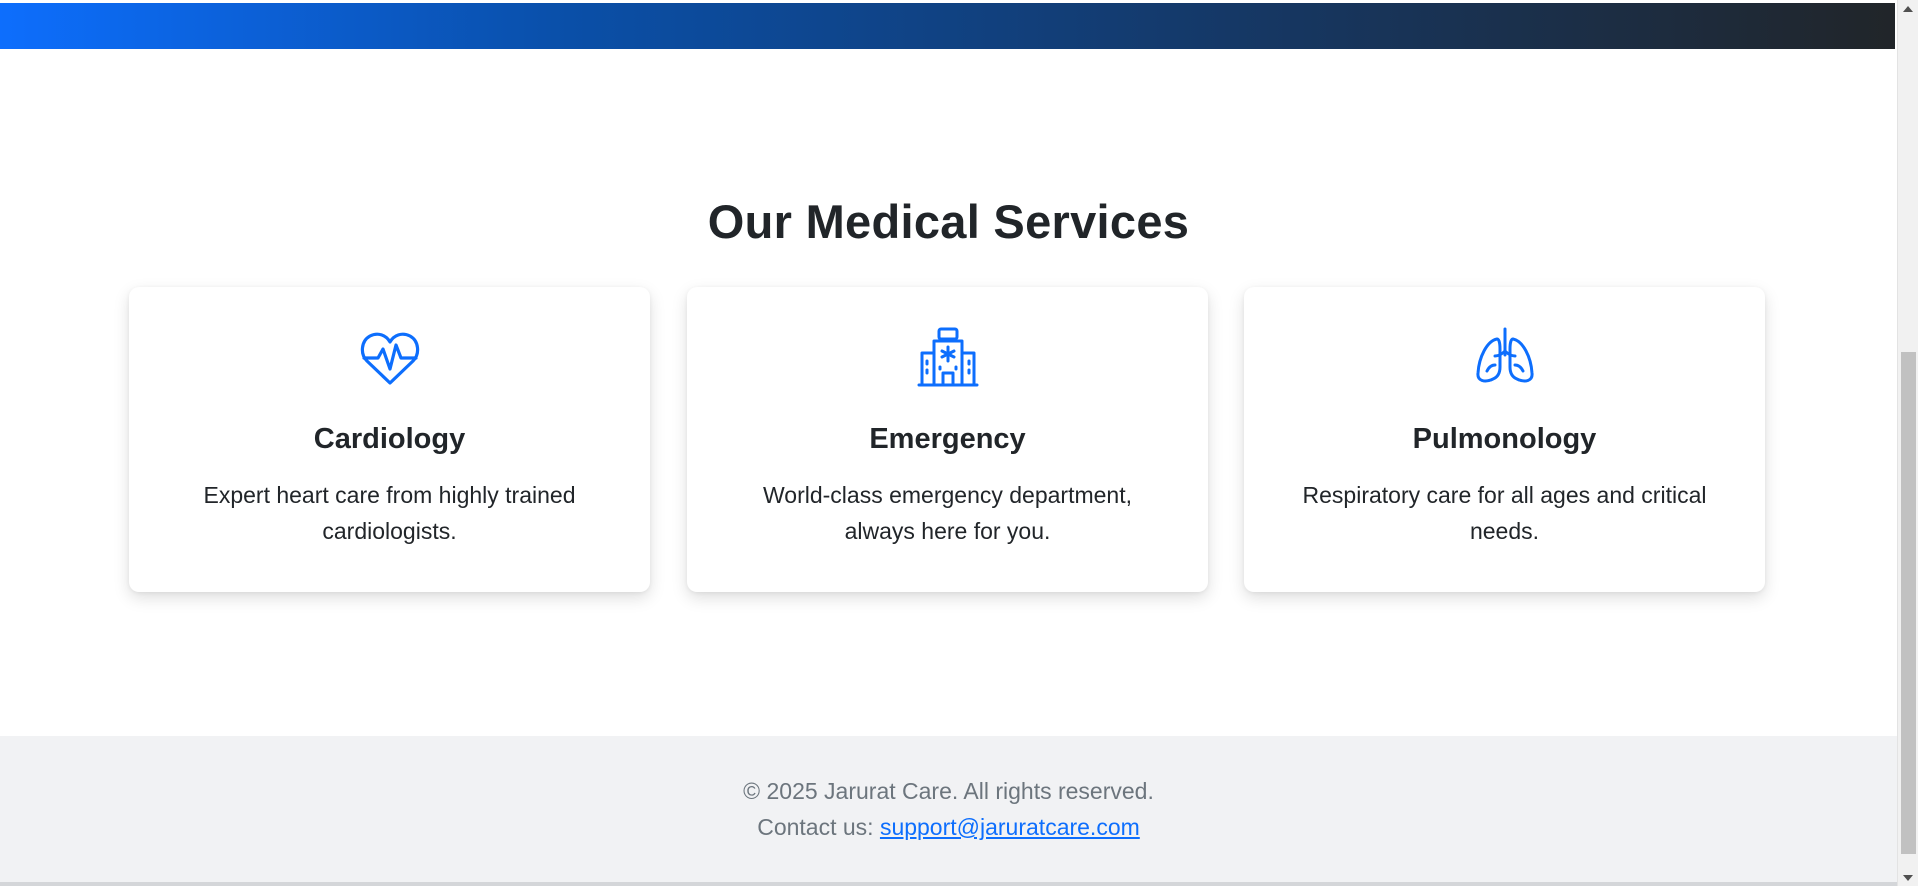 The width and height of the screenshot is (1918, 886). Describe the element at coordinates (947, 26) in the screenshot. I see `hero-banner-bottom` at that location.